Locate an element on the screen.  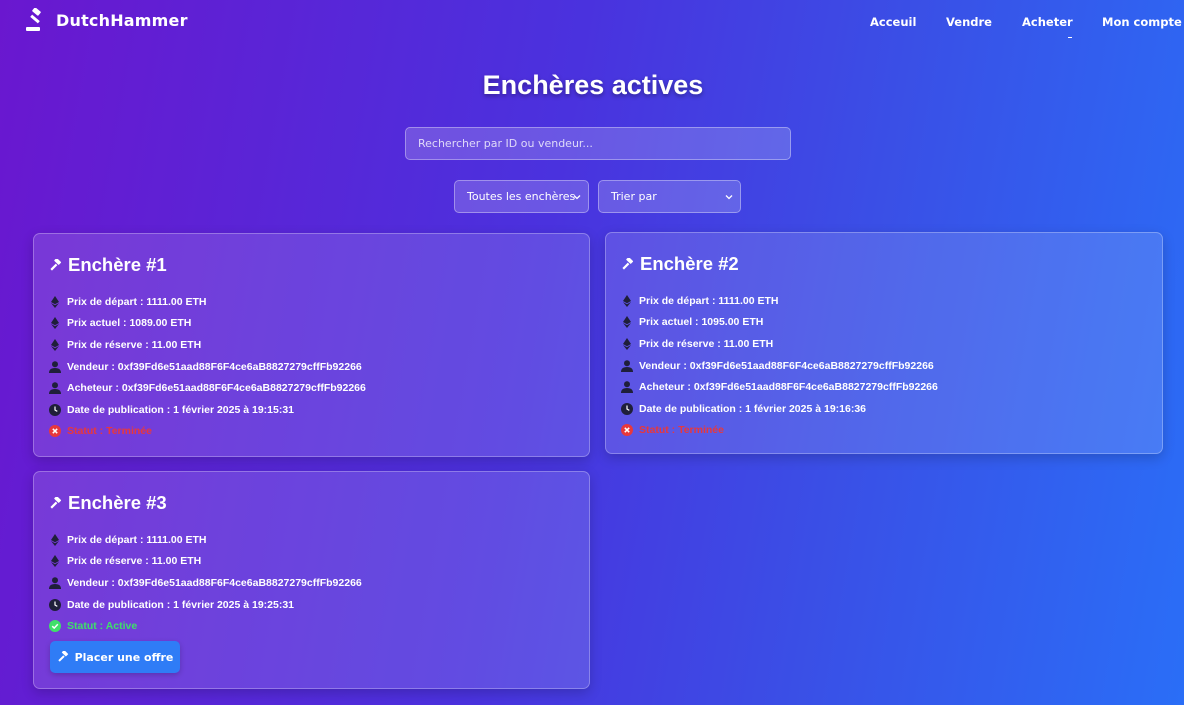
nav-link-vendre: Vendre is located at coordinates (969, 22).